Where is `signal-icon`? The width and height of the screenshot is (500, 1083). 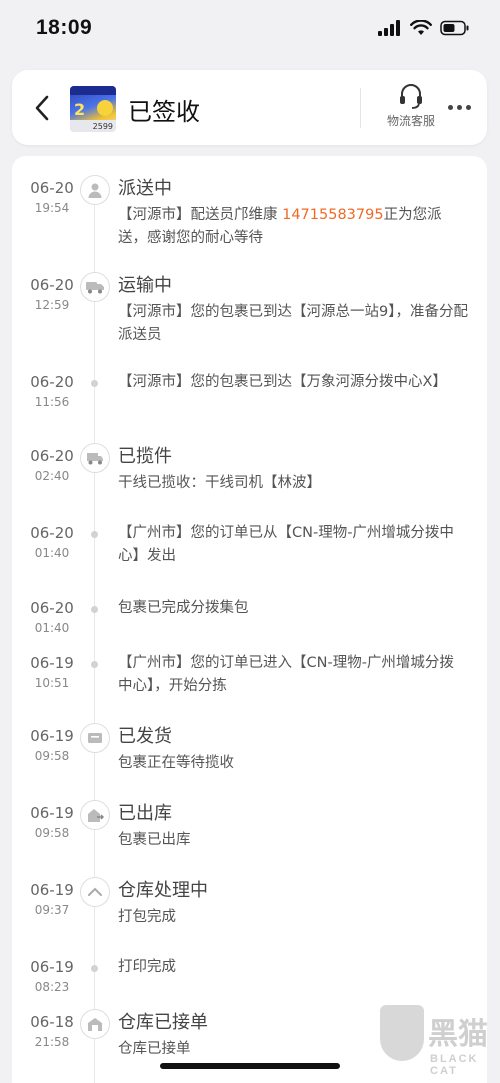
signal-icon is located at coordinates (389, 28).